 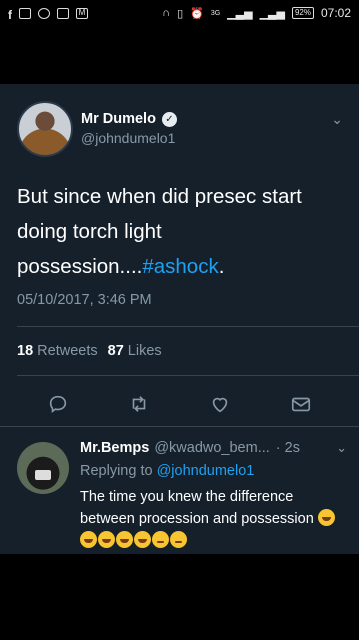 I want to click on network-type: 3G, so click(x=215, y=13).